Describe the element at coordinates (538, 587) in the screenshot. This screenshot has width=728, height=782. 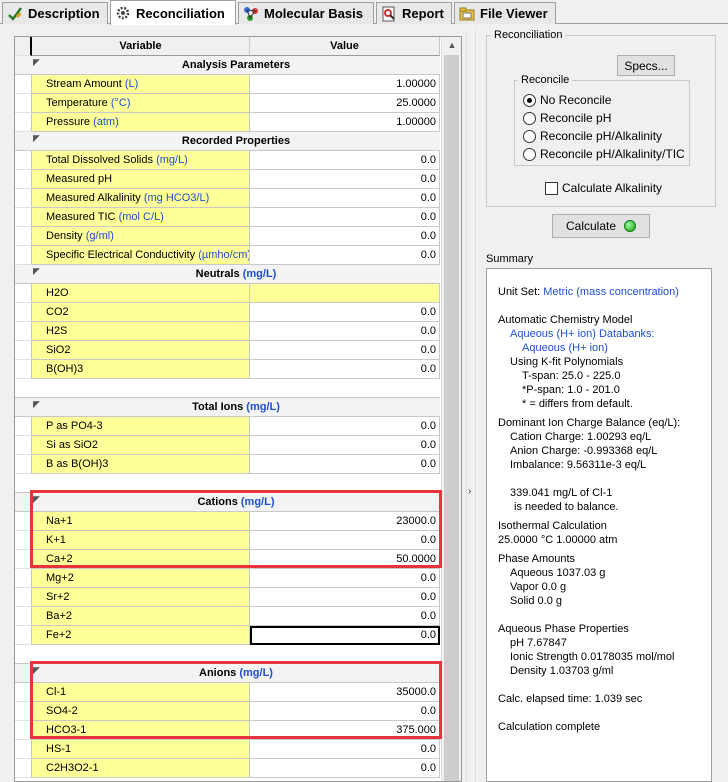
I see `summary-line: Vapor 0.0 g` at that location.